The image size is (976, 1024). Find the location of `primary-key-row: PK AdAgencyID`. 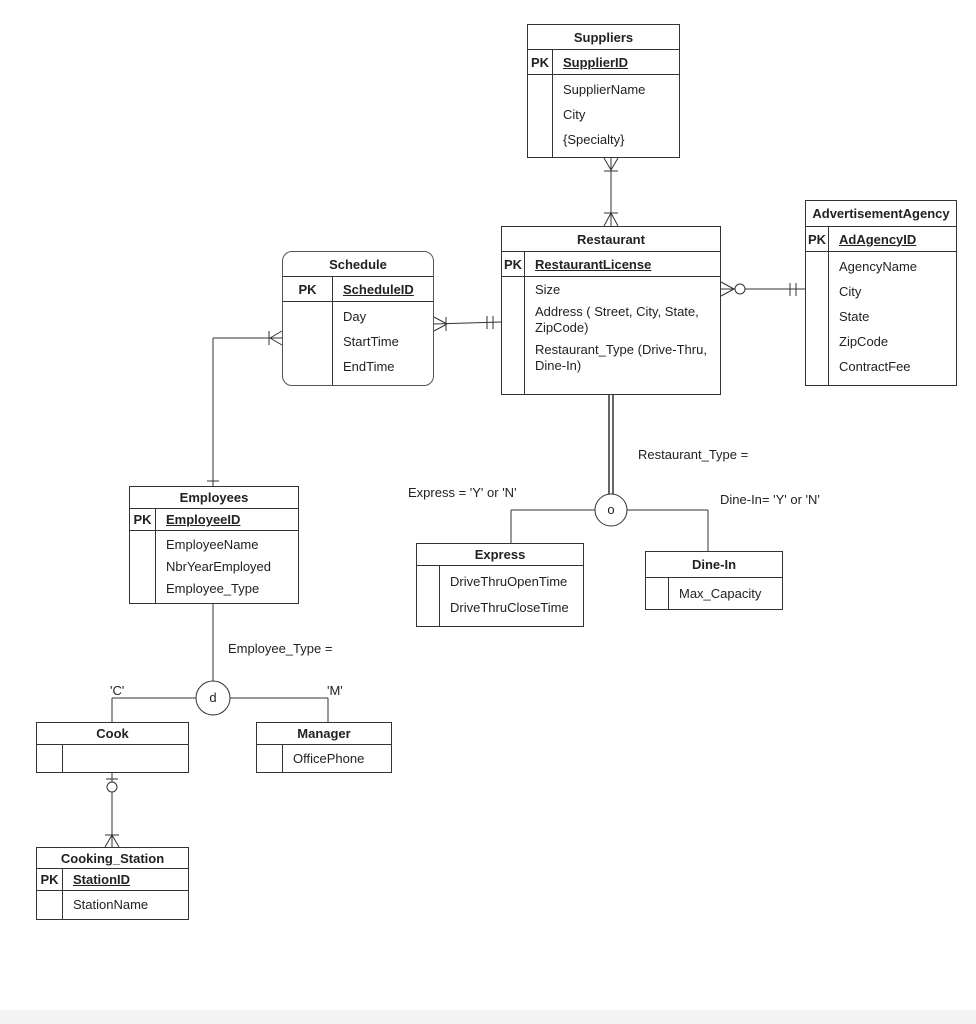

primary-key-row: PK AdAgencyID is located at coordinates (881, 239).